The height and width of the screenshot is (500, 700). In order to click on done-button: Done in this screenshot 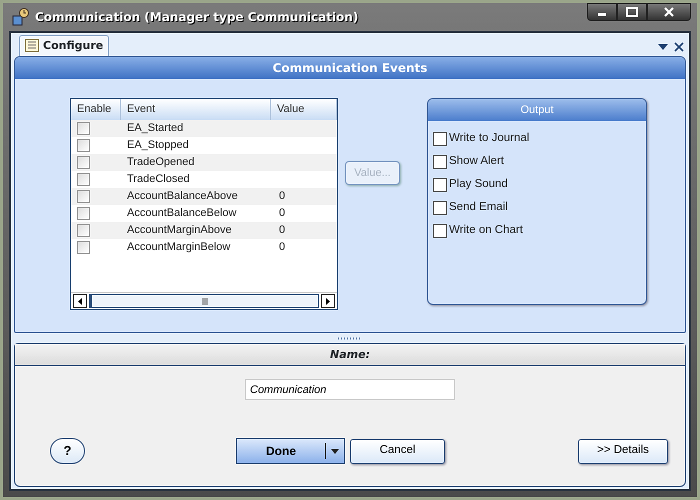, I will do `click(290, 451)`.